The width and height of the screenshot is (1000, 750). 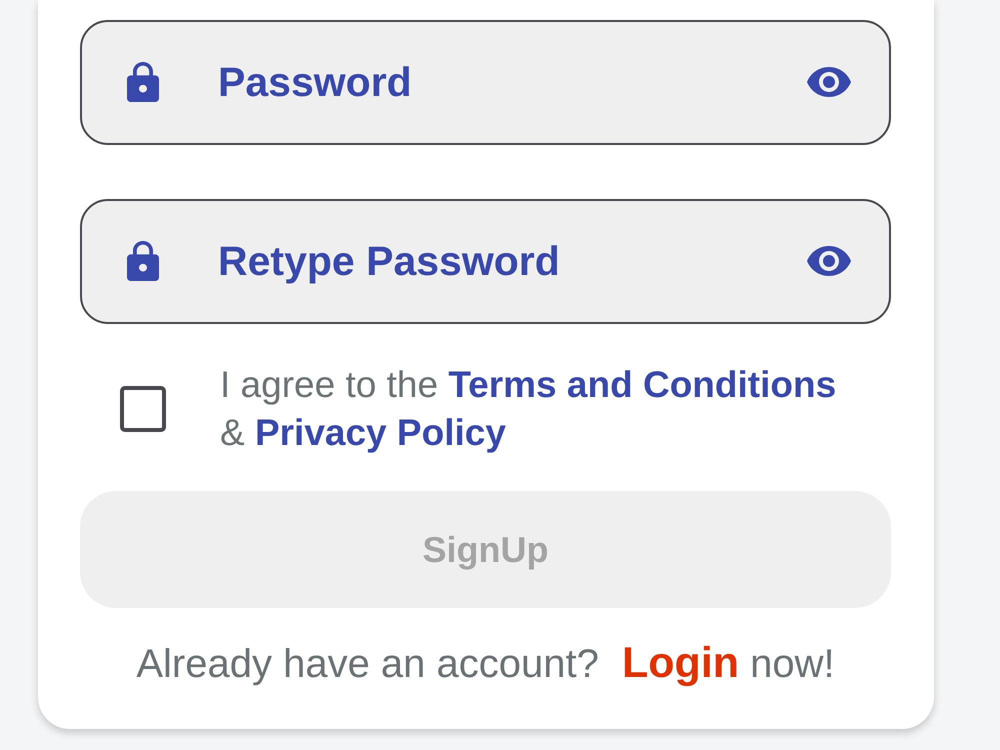 I want to click on terms-link: Terms and Conditions, so click(x=642, y=384).